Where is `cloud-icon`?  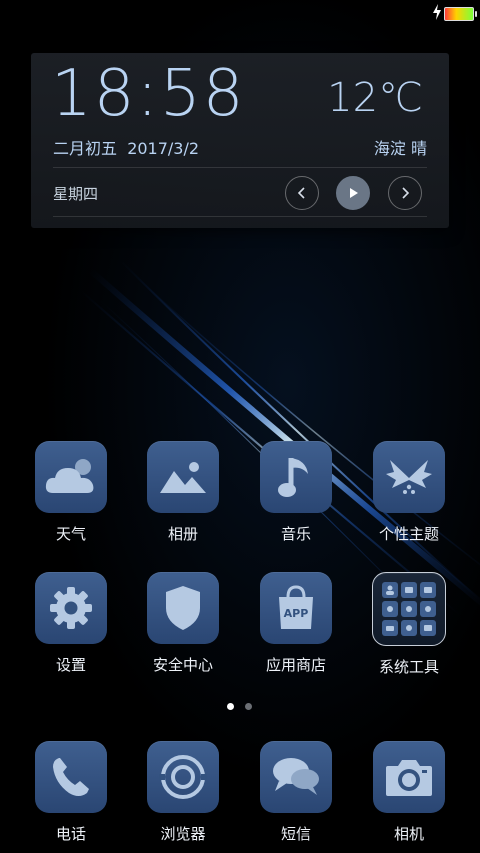
cloud-icon is located at coordinates (69, 476).